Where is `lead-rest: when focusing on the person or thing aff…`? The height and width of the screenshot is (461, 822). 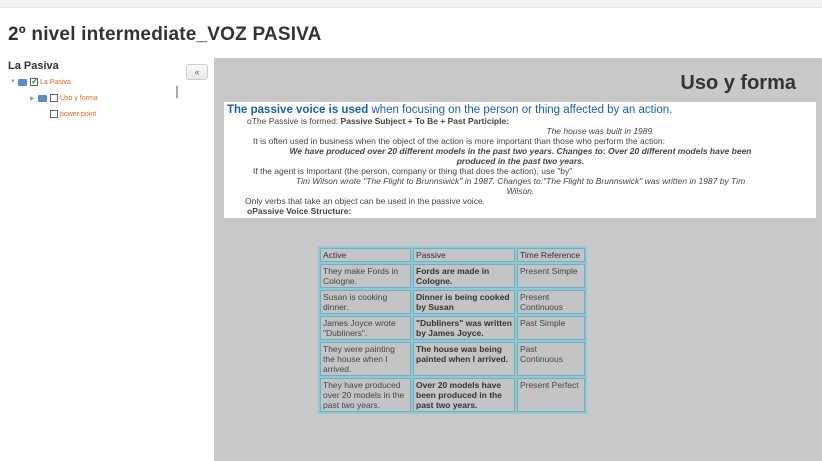
lead-rest: when focusing on the person or thing aff… is located at coordinates (520, 110).